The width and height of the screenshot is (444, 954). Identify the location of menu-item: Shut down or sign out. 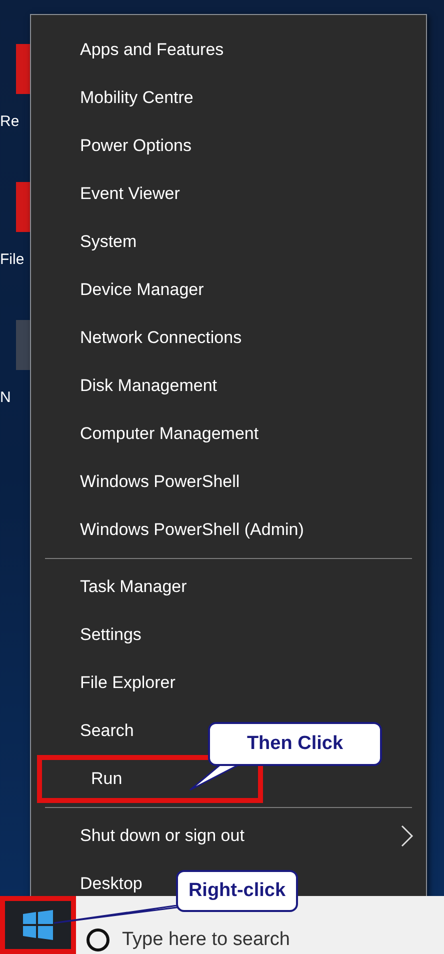
(228, 836).